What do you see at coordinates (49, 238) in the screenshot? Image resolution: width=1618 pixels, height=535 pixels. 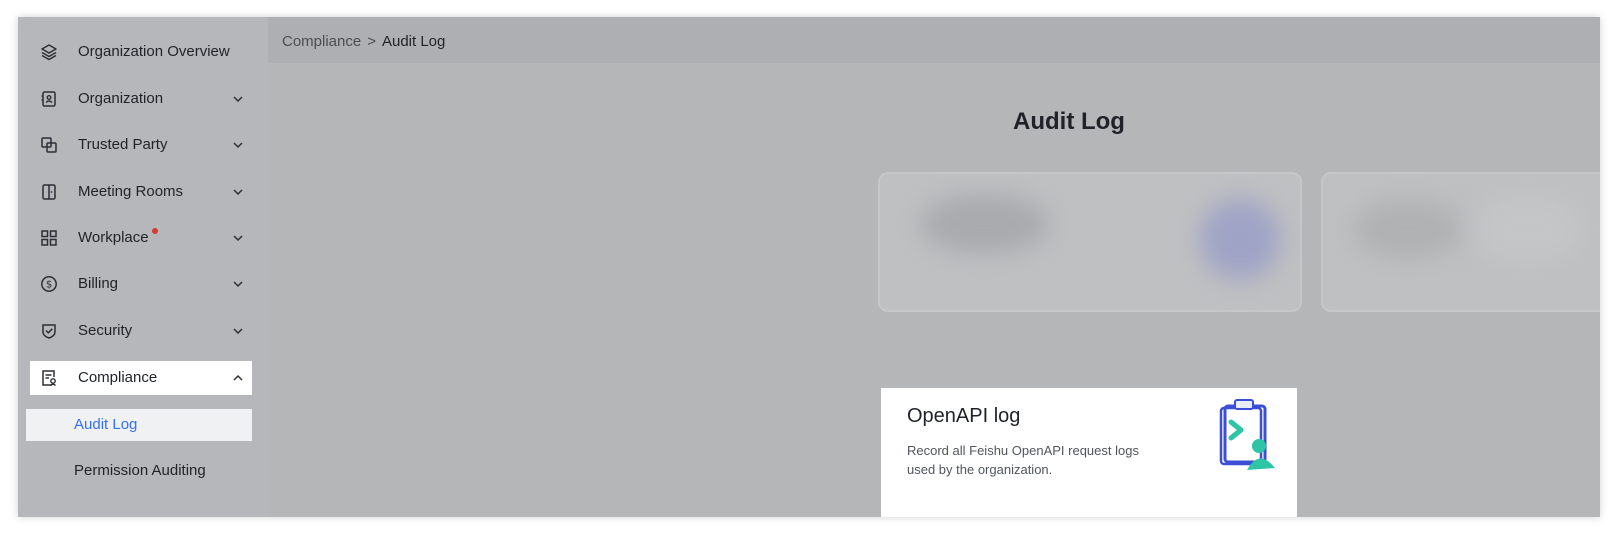 I see `grid-icon` at bounding box center [49, 238].